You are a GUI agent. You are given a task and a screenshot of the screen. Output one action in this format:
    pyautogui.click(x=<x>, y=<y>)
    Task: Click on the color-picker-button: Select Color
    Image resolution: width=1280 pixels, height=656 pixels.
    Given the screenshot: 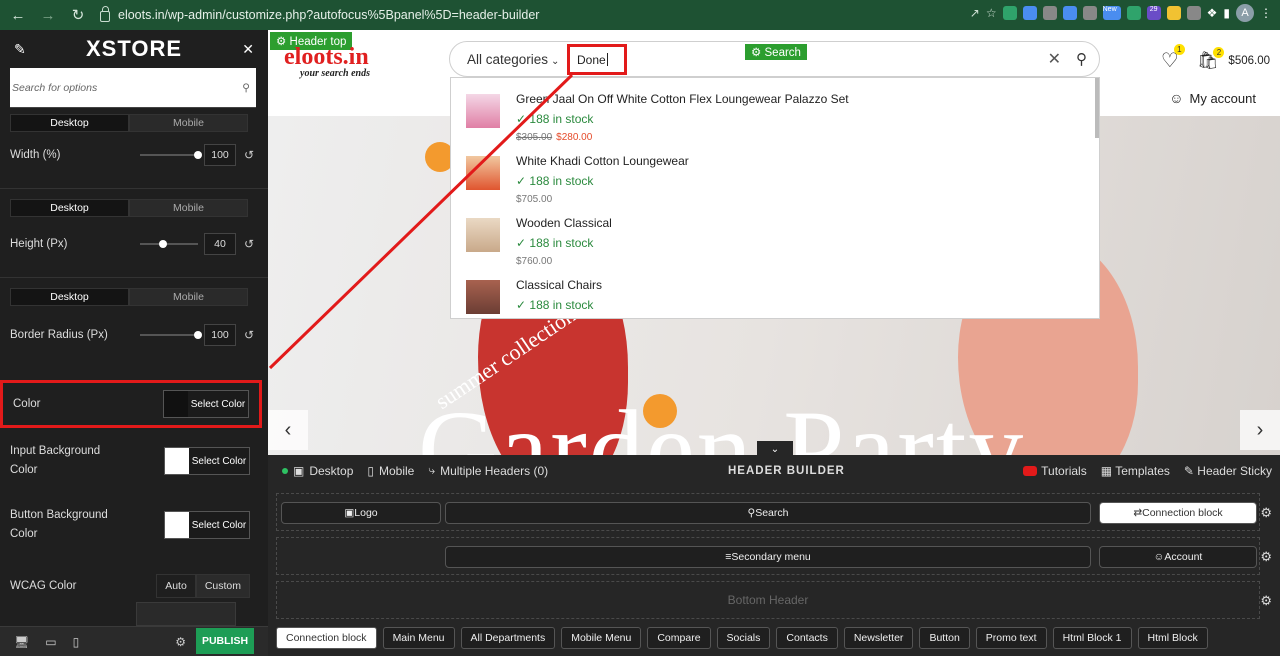 What is the action you would take?
    pyautogui.click(x=206, y=404)
    